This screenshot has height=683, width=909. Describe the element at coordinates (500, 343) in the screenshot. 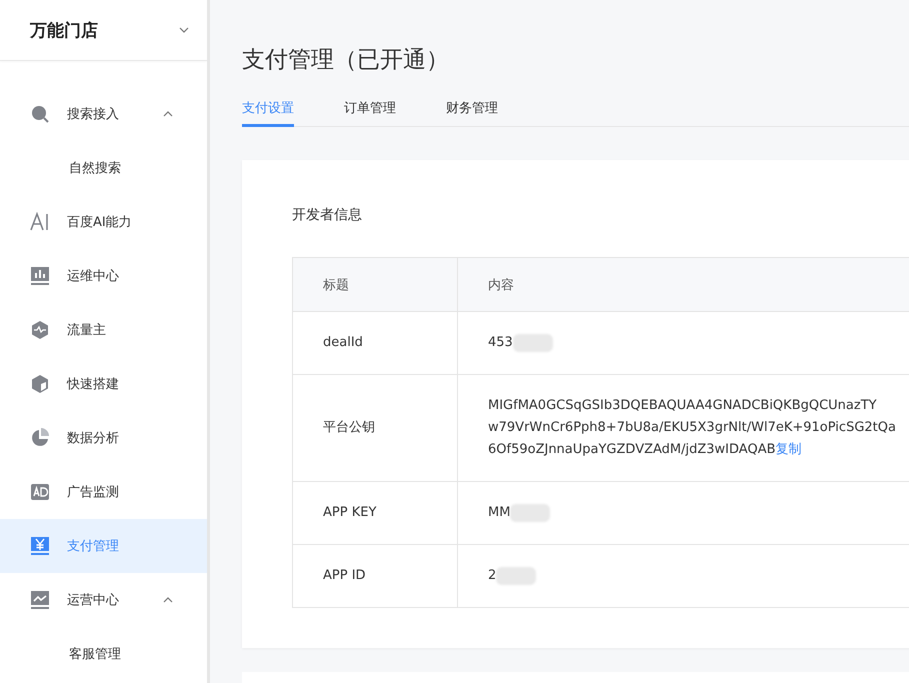

I see `cell-value: 453` at that location.